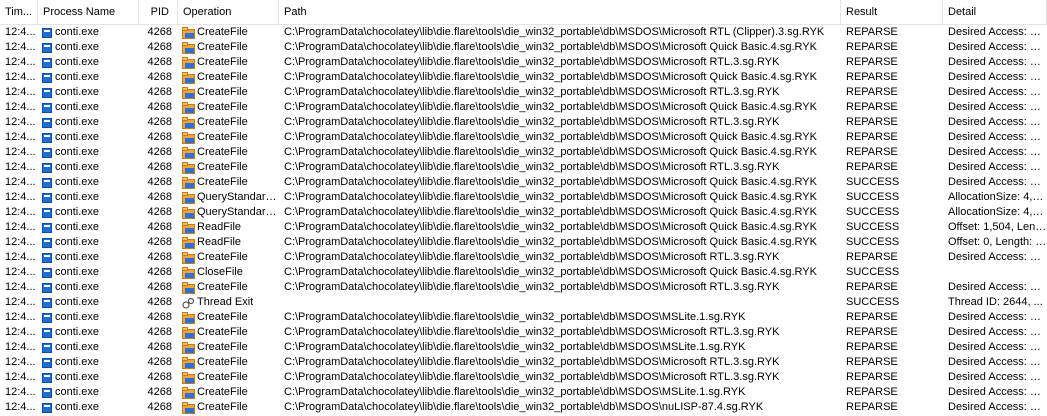 This screenshot has height=416, width=1047. What do you see at coordinates (995, 12) in the screenshot?
I see `column-header-detail: Detail` at bounding box center [995, 12].